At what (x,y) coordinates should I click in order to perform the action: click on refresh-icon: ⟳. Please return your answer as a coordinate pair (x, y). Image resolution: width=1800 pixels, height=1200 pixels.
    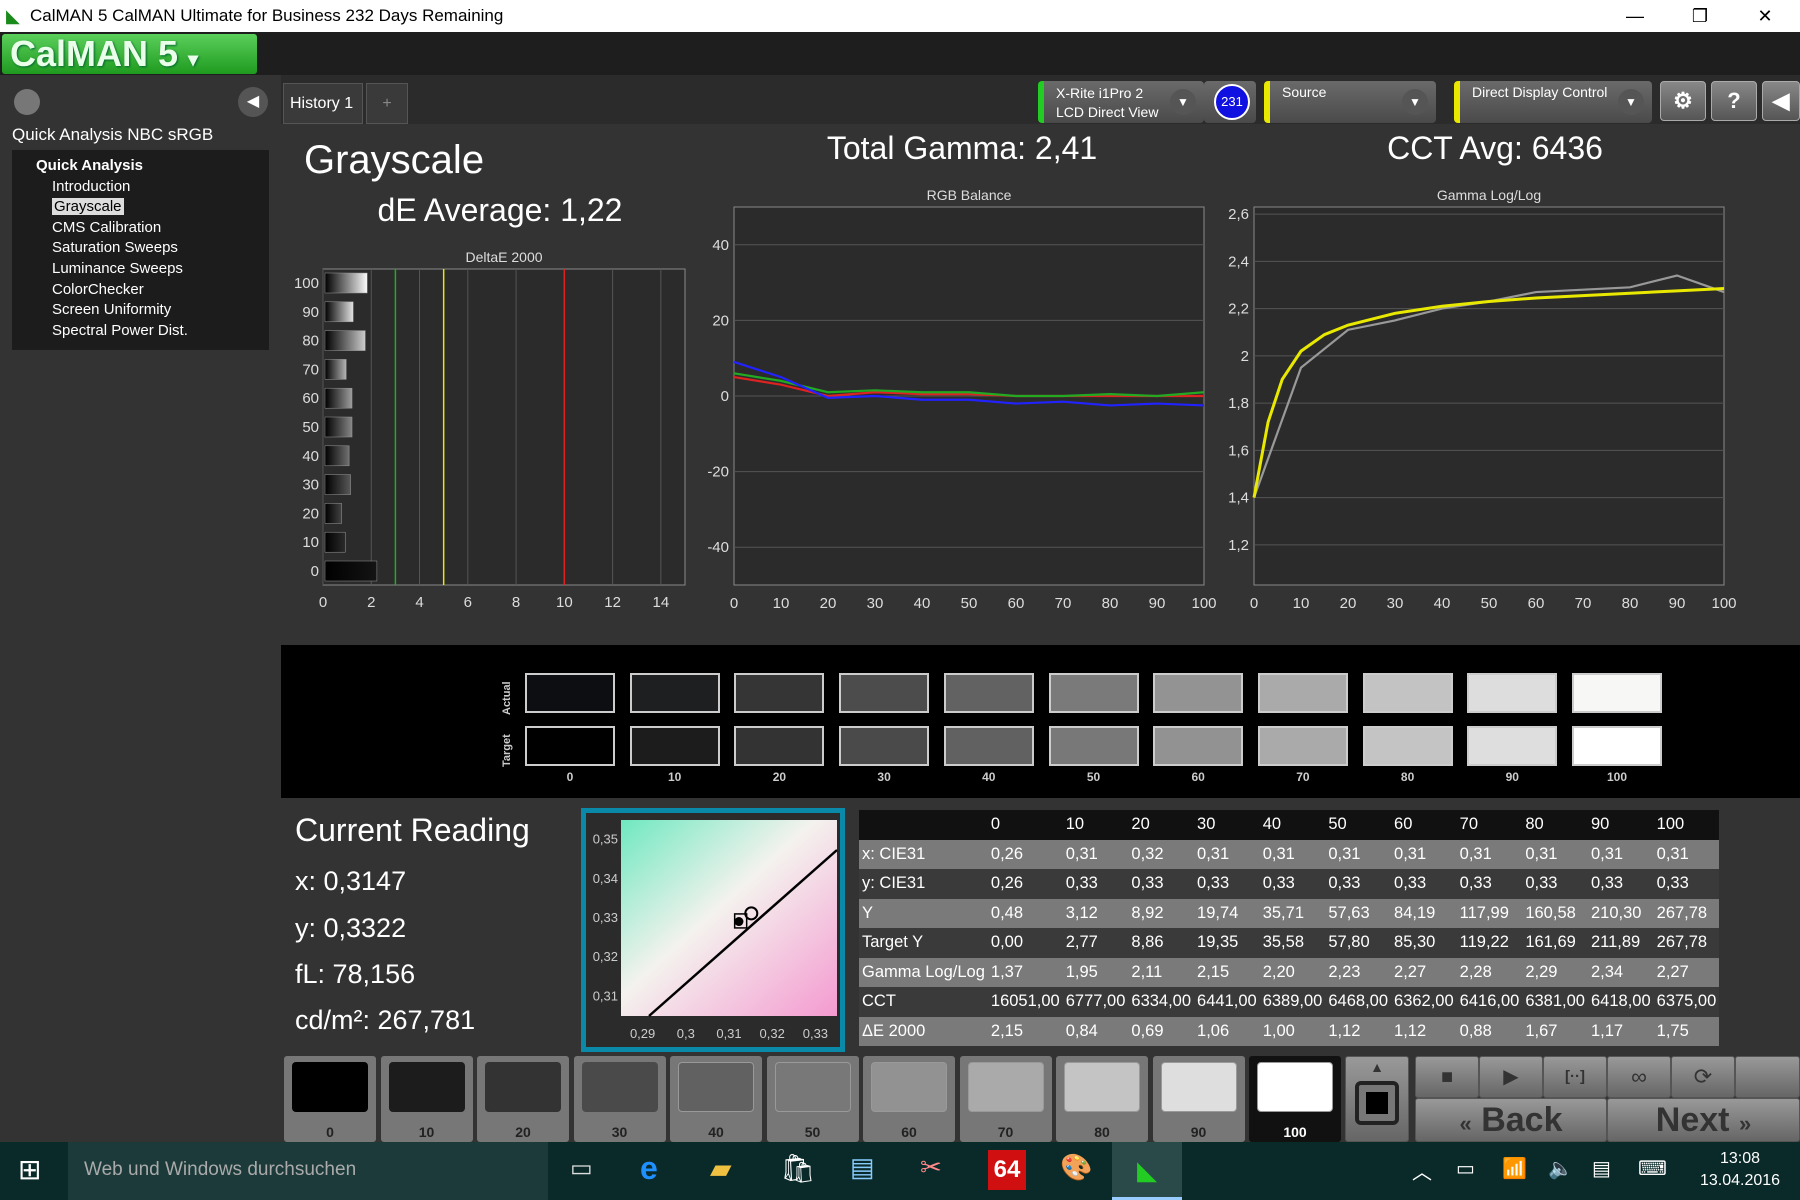
    Looking at the image, I should click on (1703, 1076).